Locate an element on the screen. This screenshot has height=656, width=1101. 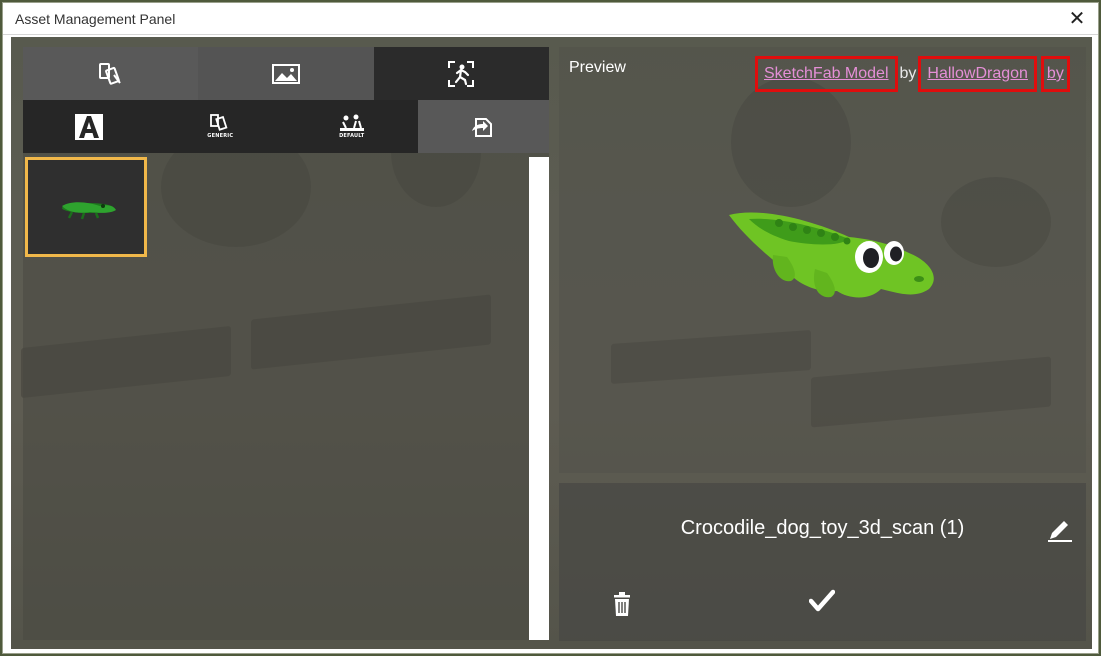
image-icon is located at coordinates (285, 73).